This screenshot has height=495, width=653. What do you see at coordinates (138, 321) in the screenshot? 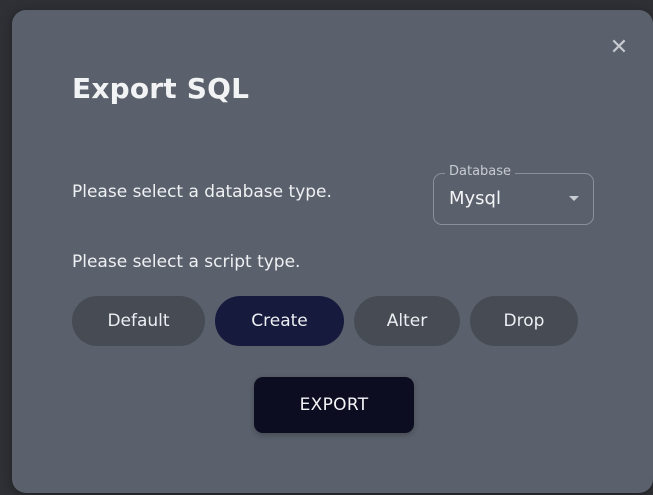
I see `script-type-default-button: Default` at bounding box center [138, 321].